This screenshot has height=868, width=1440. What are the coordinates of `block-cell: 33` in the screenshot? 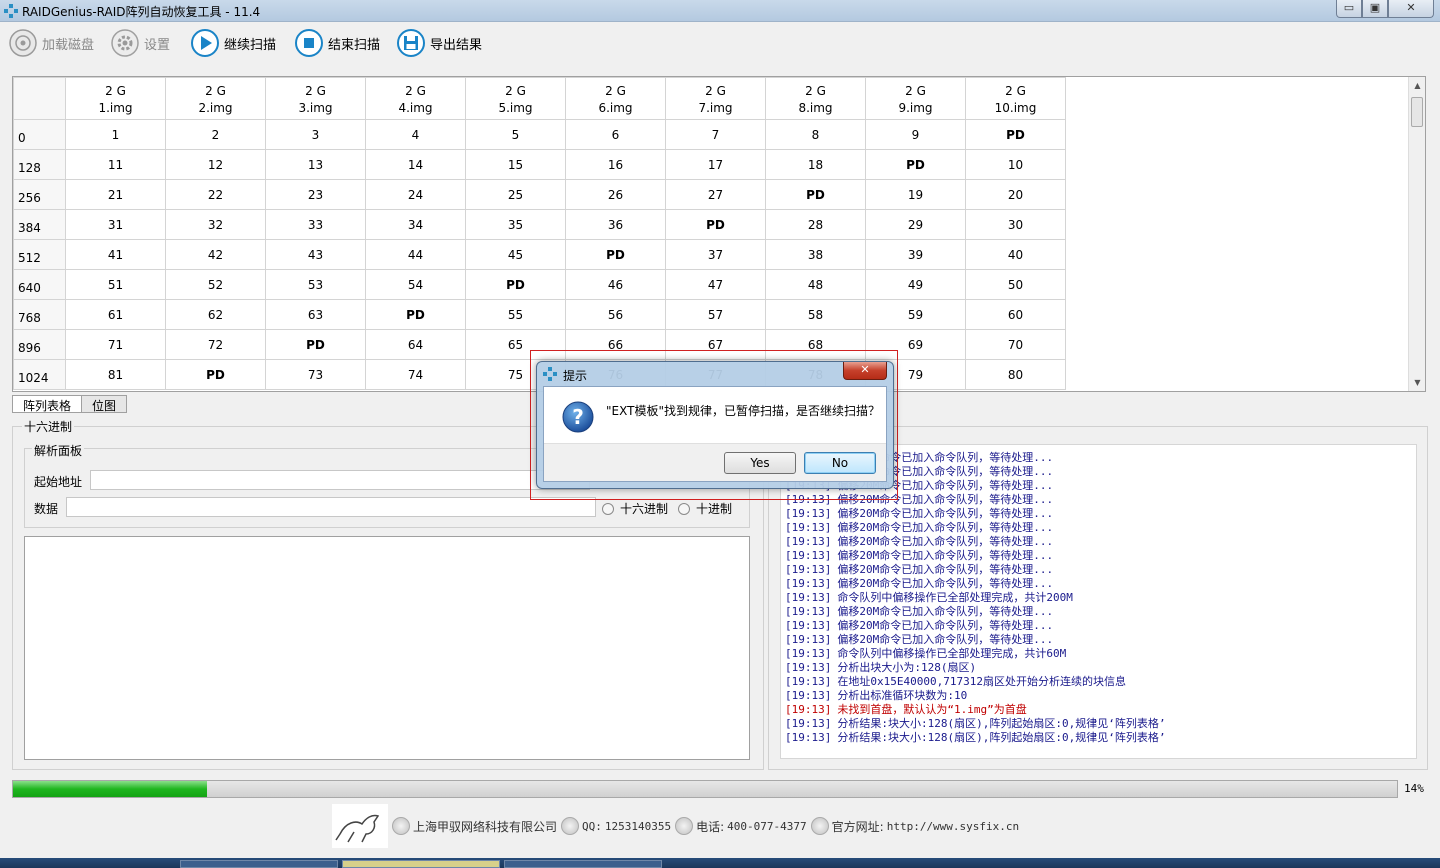 It's located at (315, 224).